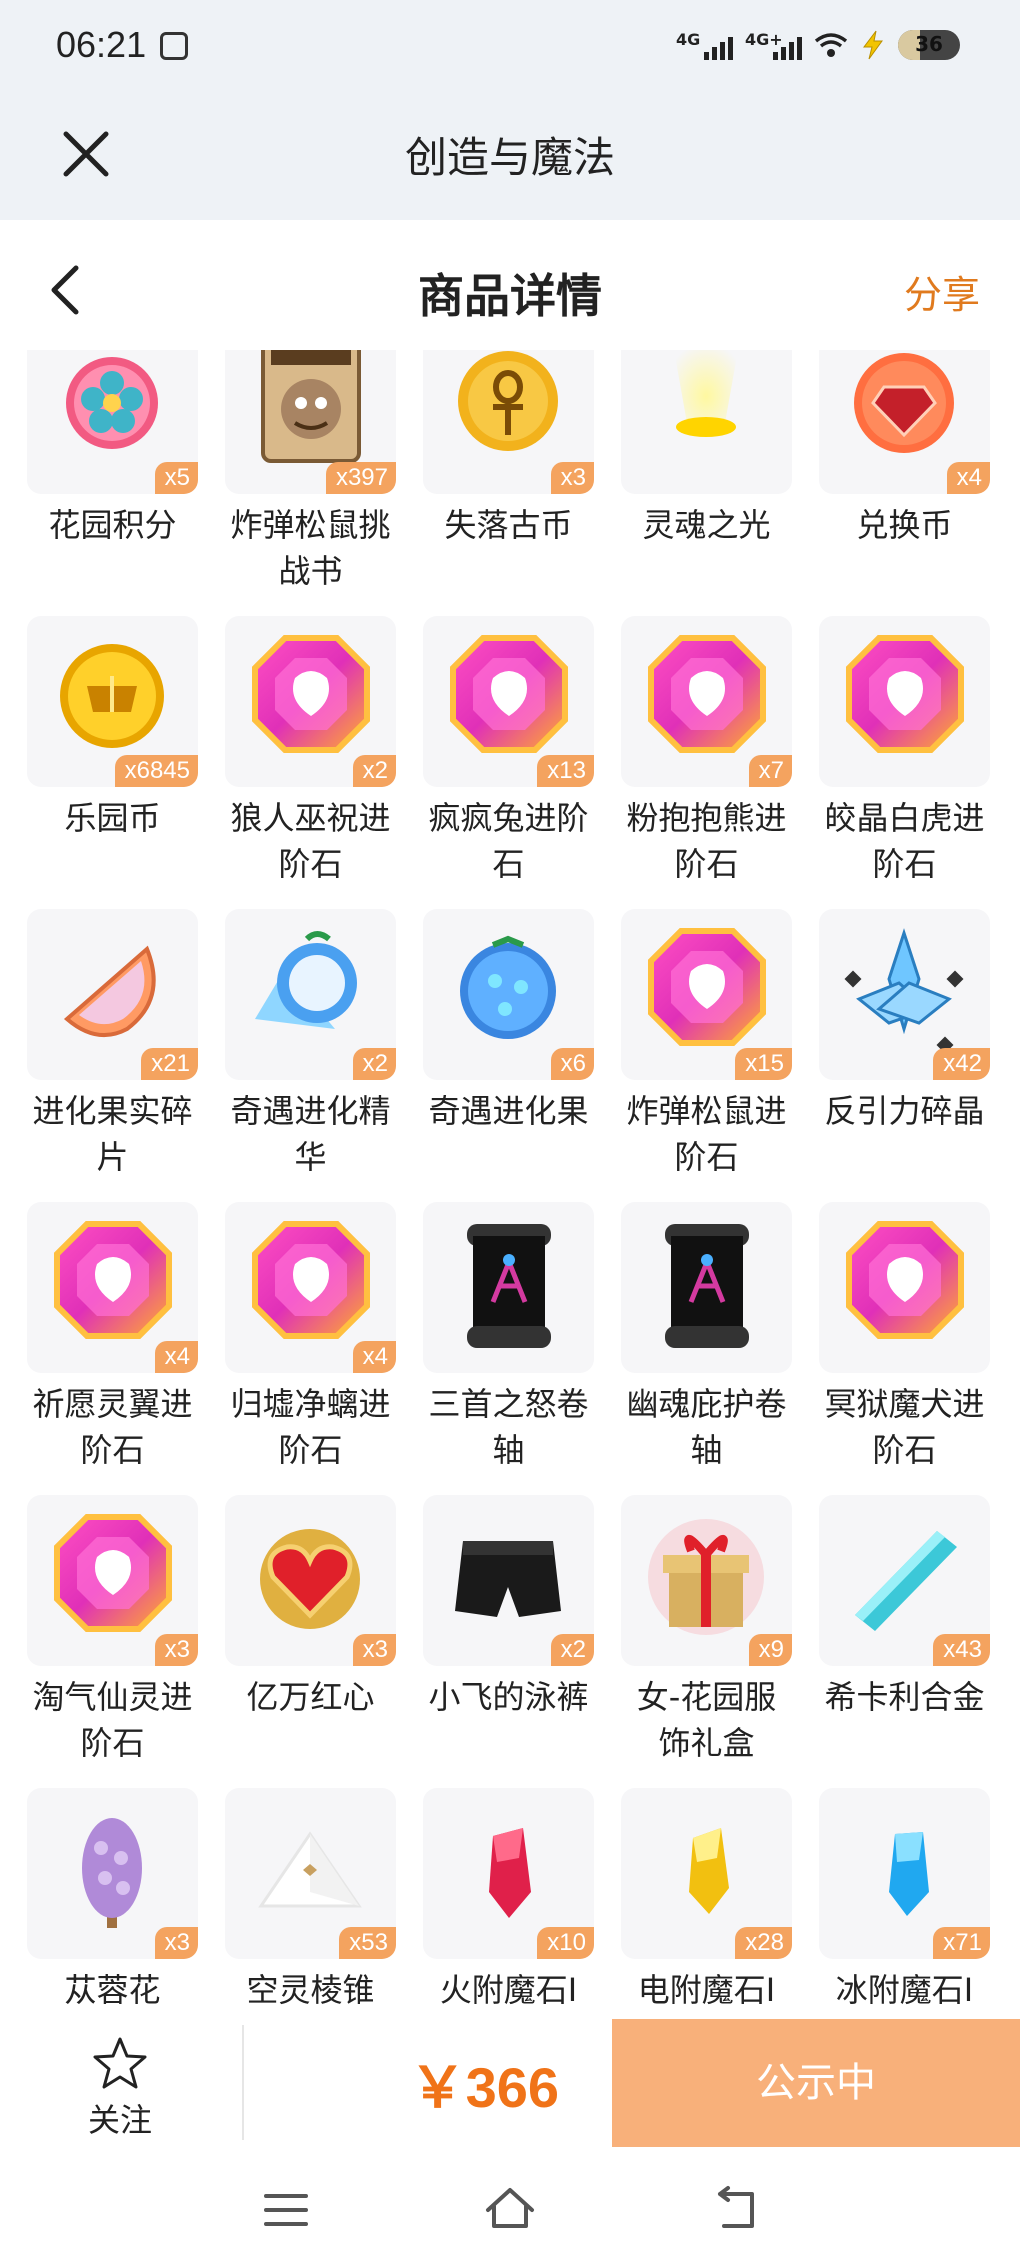 The width and height of the screenshot is (1020, 2267). What do you see at coordinates (112, 1427) in the screenshot?
I see `item-name: 祈愿灵翼进阶石` at bounding box center [112, 1427].